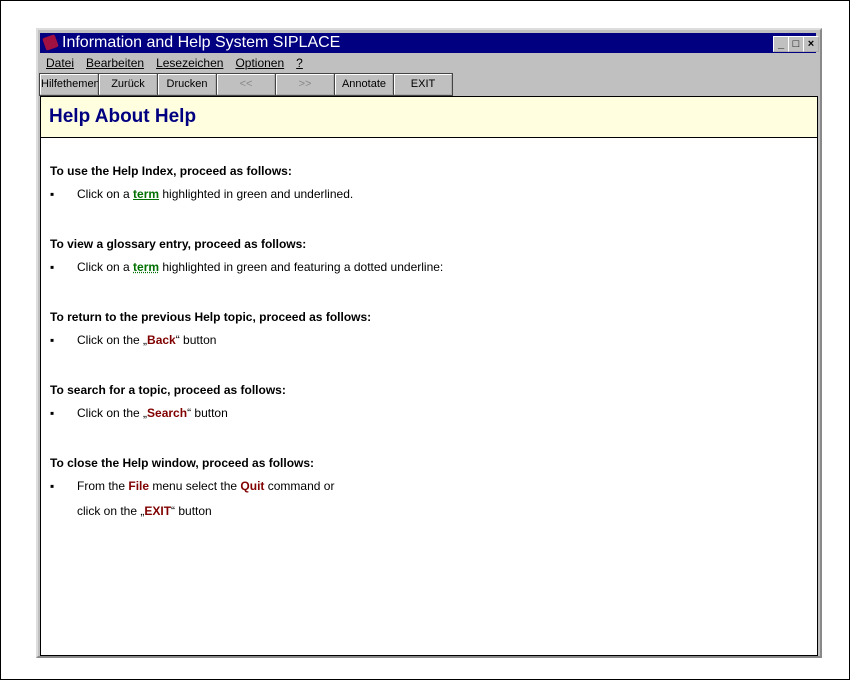 This screenshot has height=680, width=850. I want to click on menu-optionen: Optionen, so click(259, 63).